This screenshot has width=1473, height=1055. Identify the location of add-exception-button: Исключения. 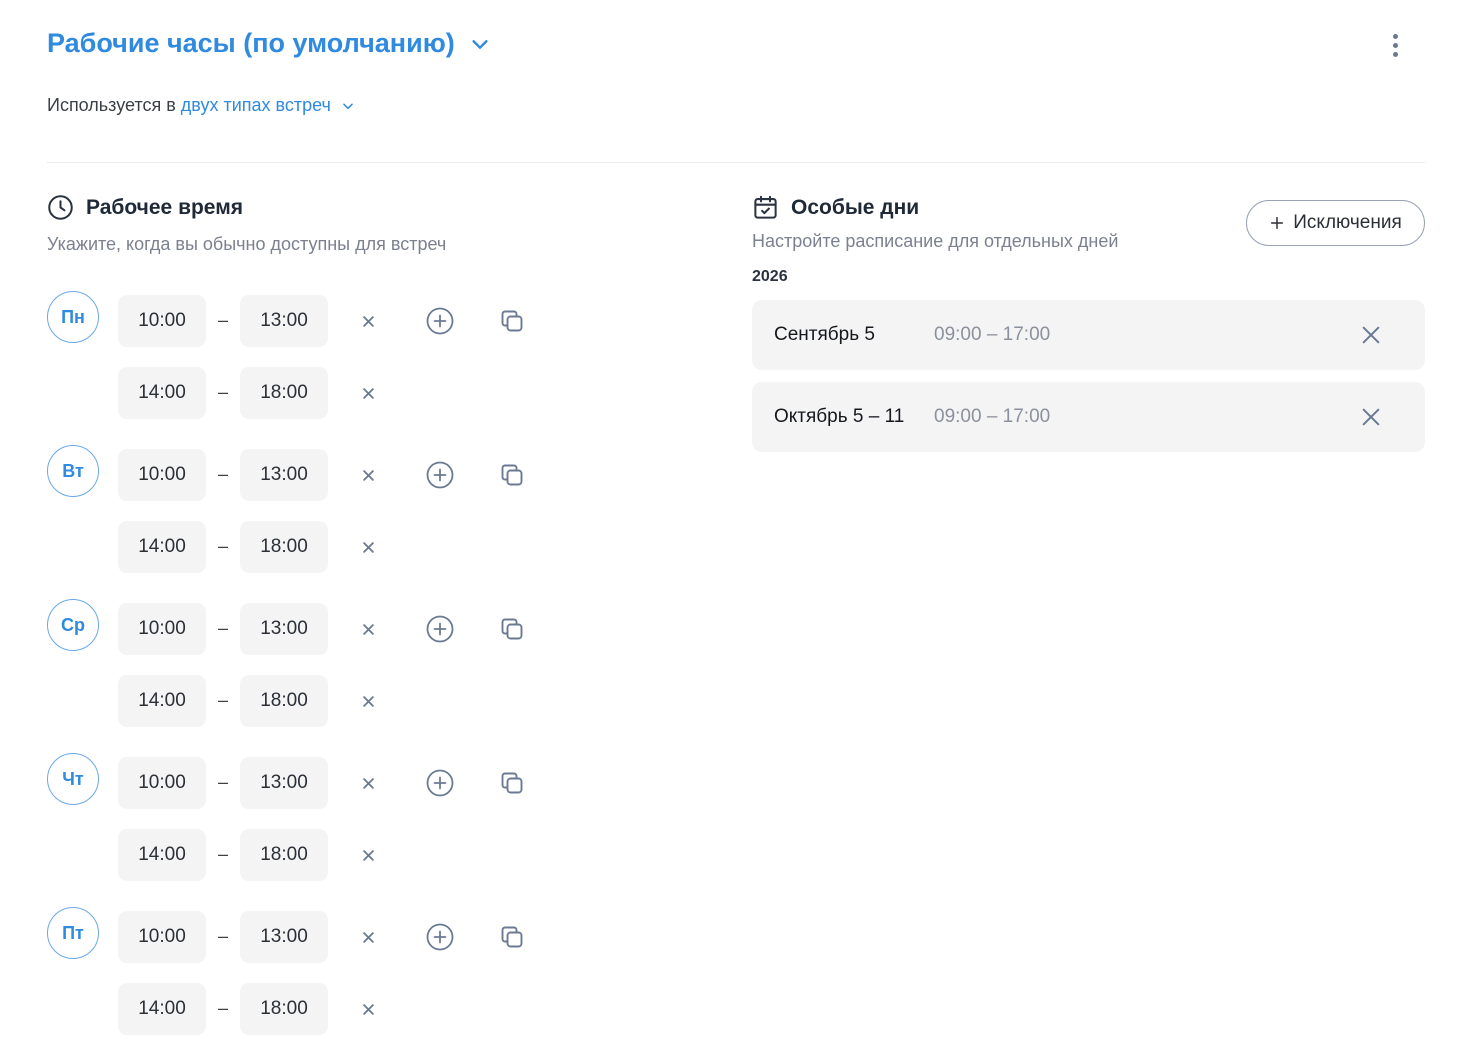
(1335, 223).